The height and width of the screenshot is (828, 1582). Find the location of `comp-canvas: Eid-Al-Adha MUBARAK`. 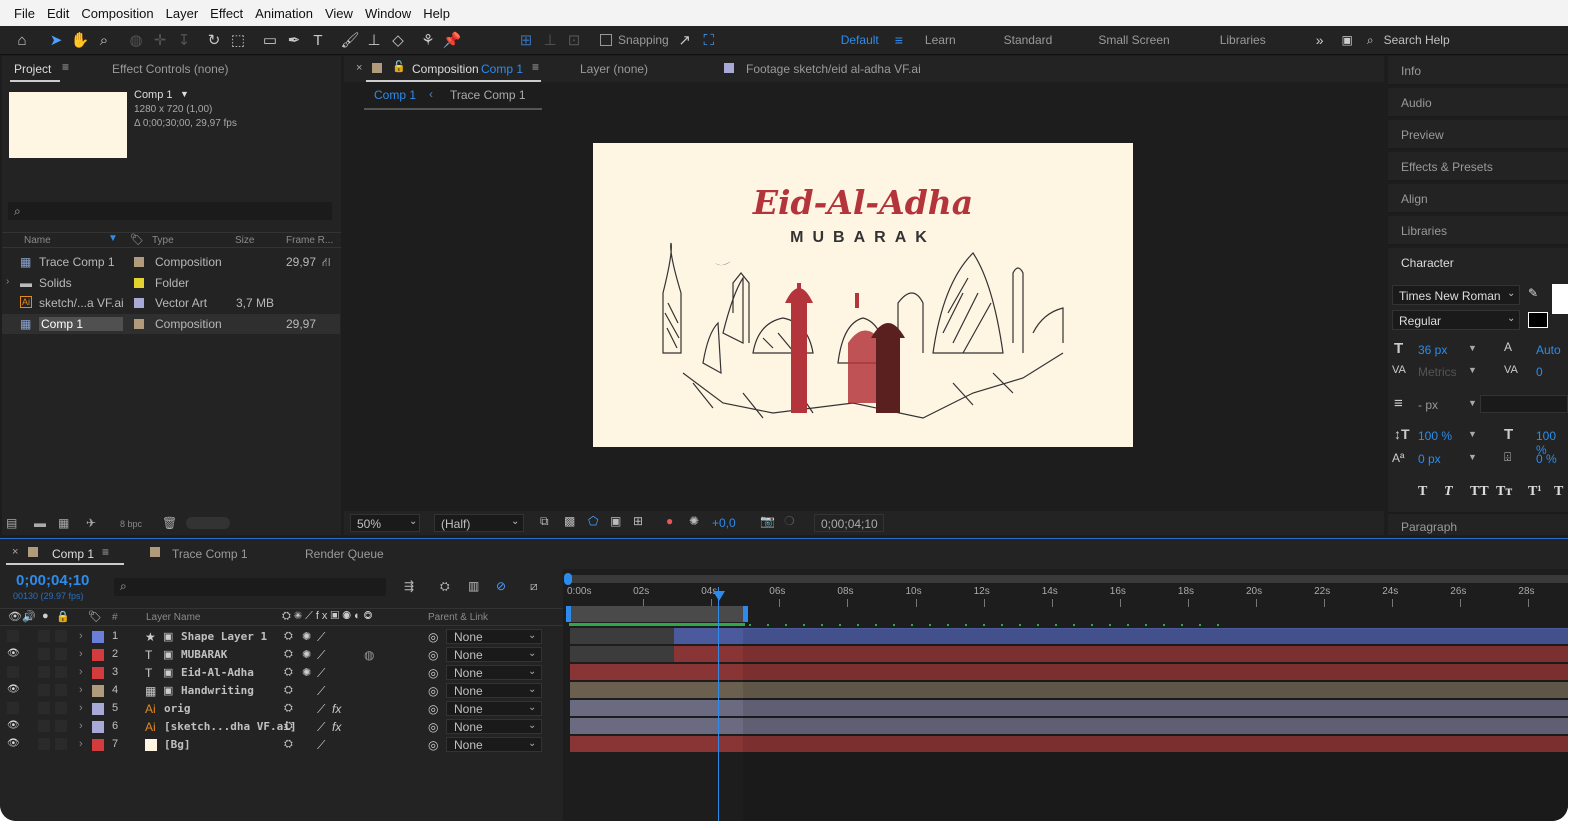

comp-canvas: Eid-Al-Adha MUBARAK is located at coordinates (863, 295).